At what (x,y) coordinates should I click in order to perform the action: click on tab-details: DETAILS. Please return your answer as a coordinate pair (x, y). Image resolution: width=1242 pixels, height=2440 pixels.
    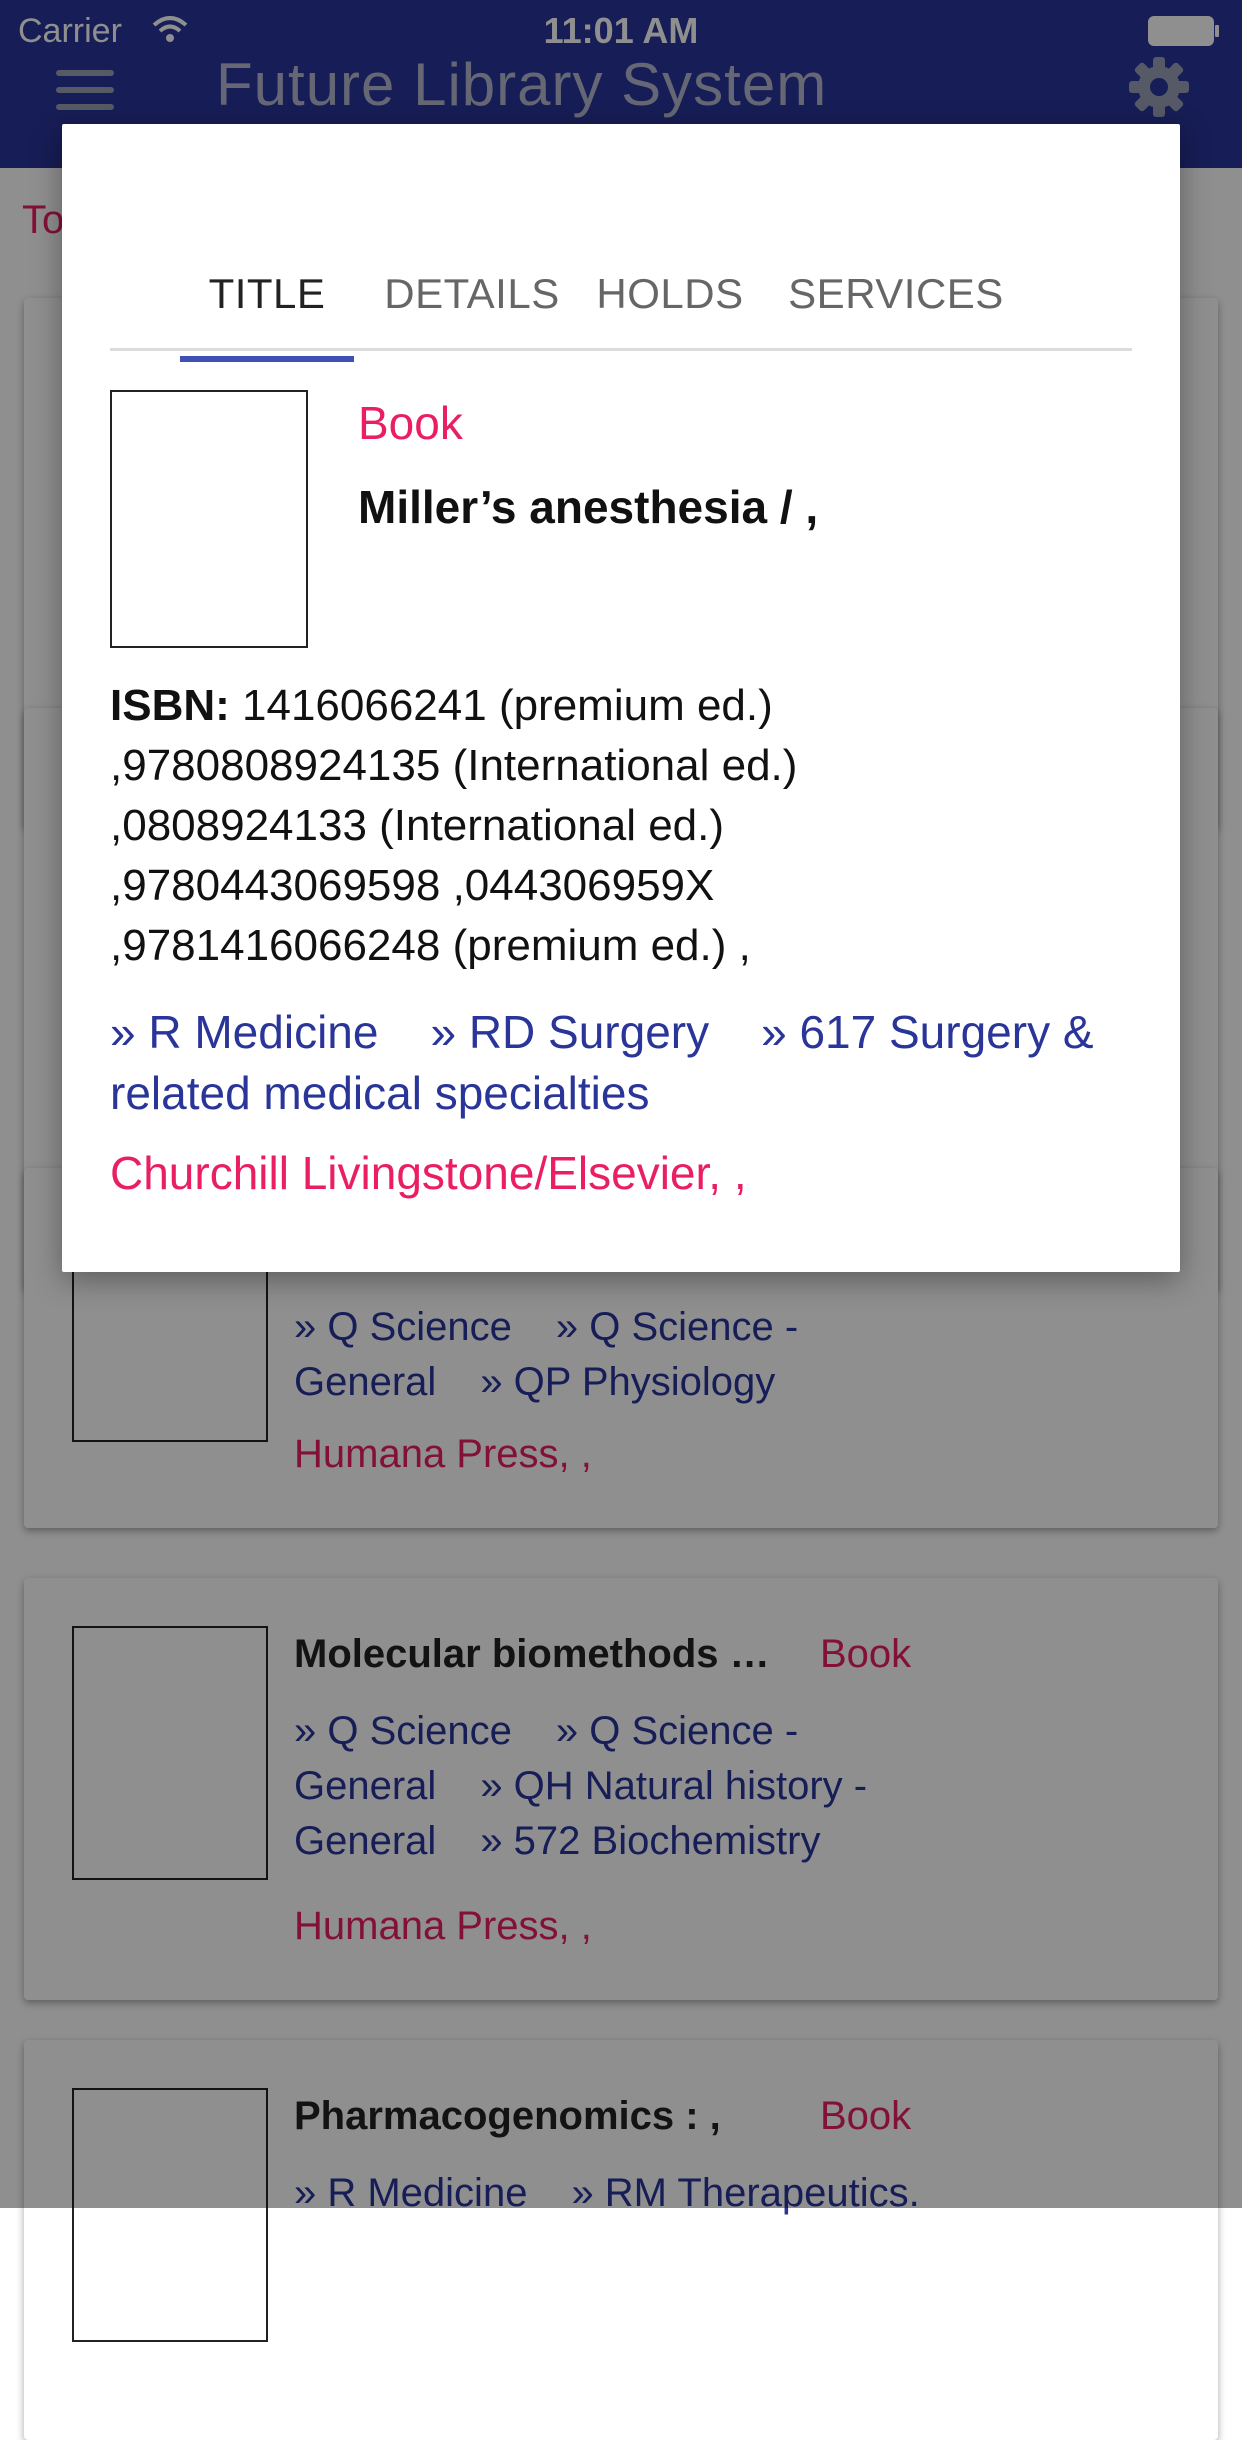
    Looking at the image, I should click on (472, 306).